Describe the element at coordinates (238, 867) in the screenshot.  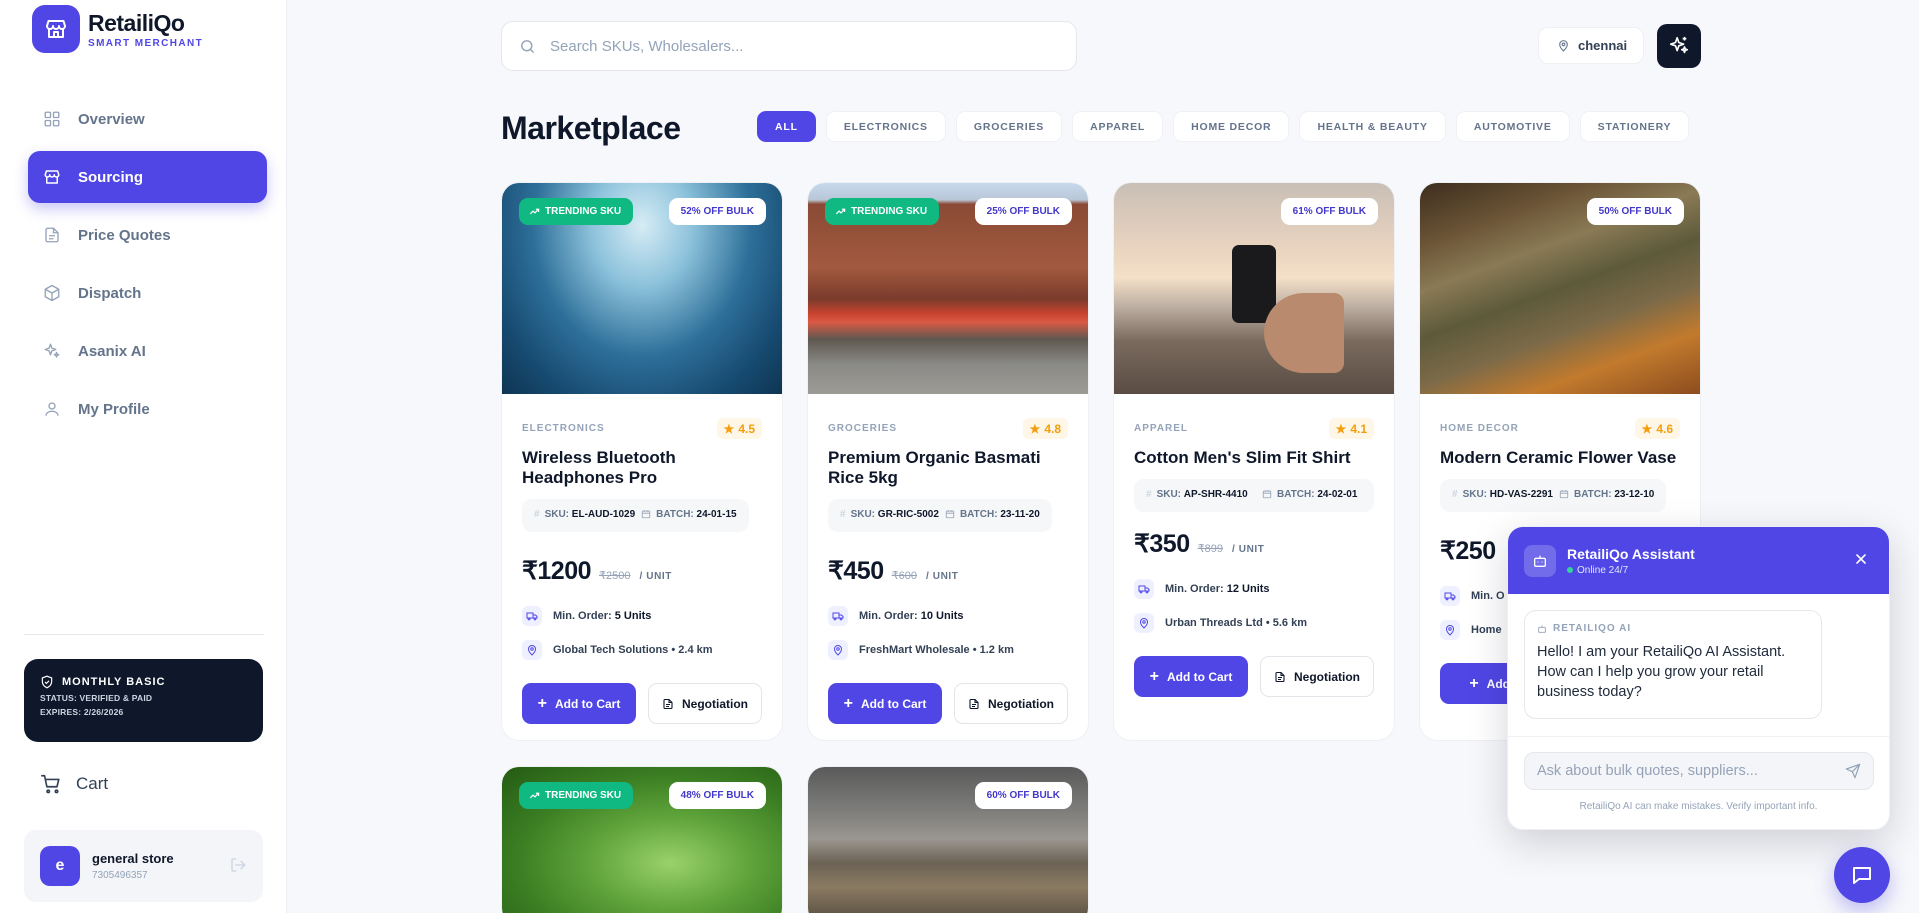
I see `logout-icon` at that location.